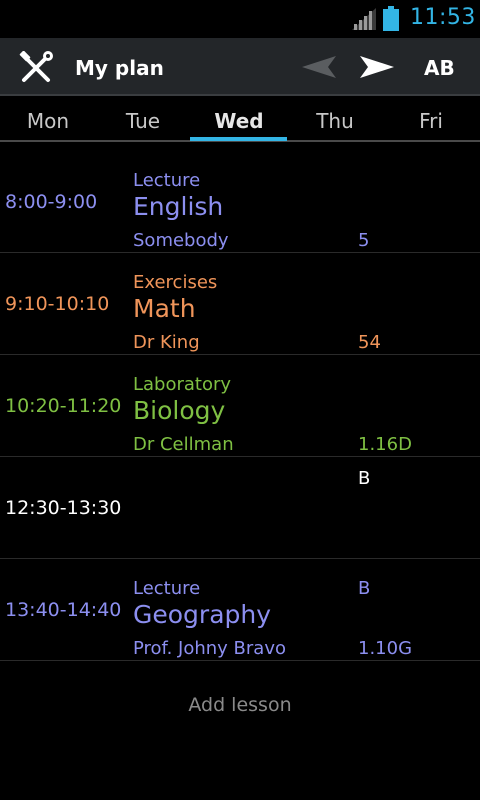  What do you see at coordinates (385, 444) in the screenshot?
I see `lesson-room: 1.16D` at bounding box center [385, 444].